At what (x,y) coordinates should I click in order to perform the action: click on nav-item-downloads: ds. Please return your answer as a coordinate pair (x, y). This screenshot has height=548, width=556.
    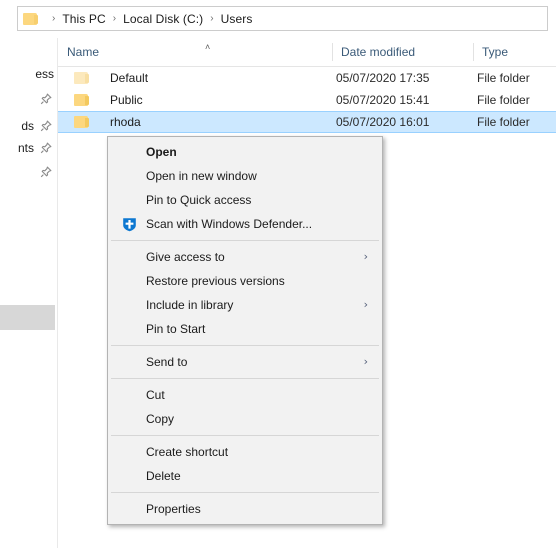
    Looking at the image, I should click on (28, 126).